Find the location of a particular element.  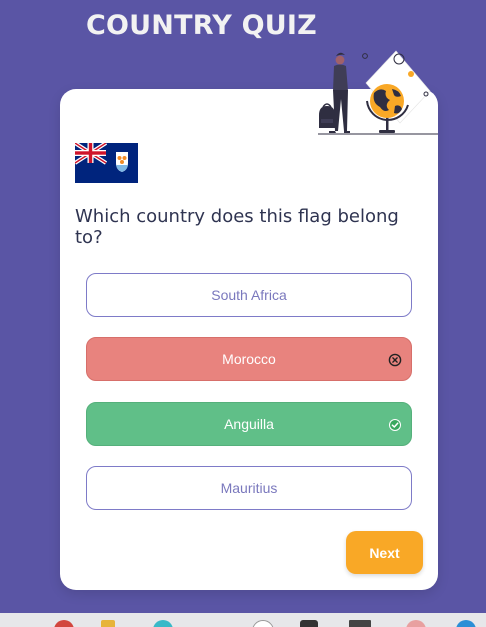

answer-option-morocco: Morocco is located at coordinates (249, 359).